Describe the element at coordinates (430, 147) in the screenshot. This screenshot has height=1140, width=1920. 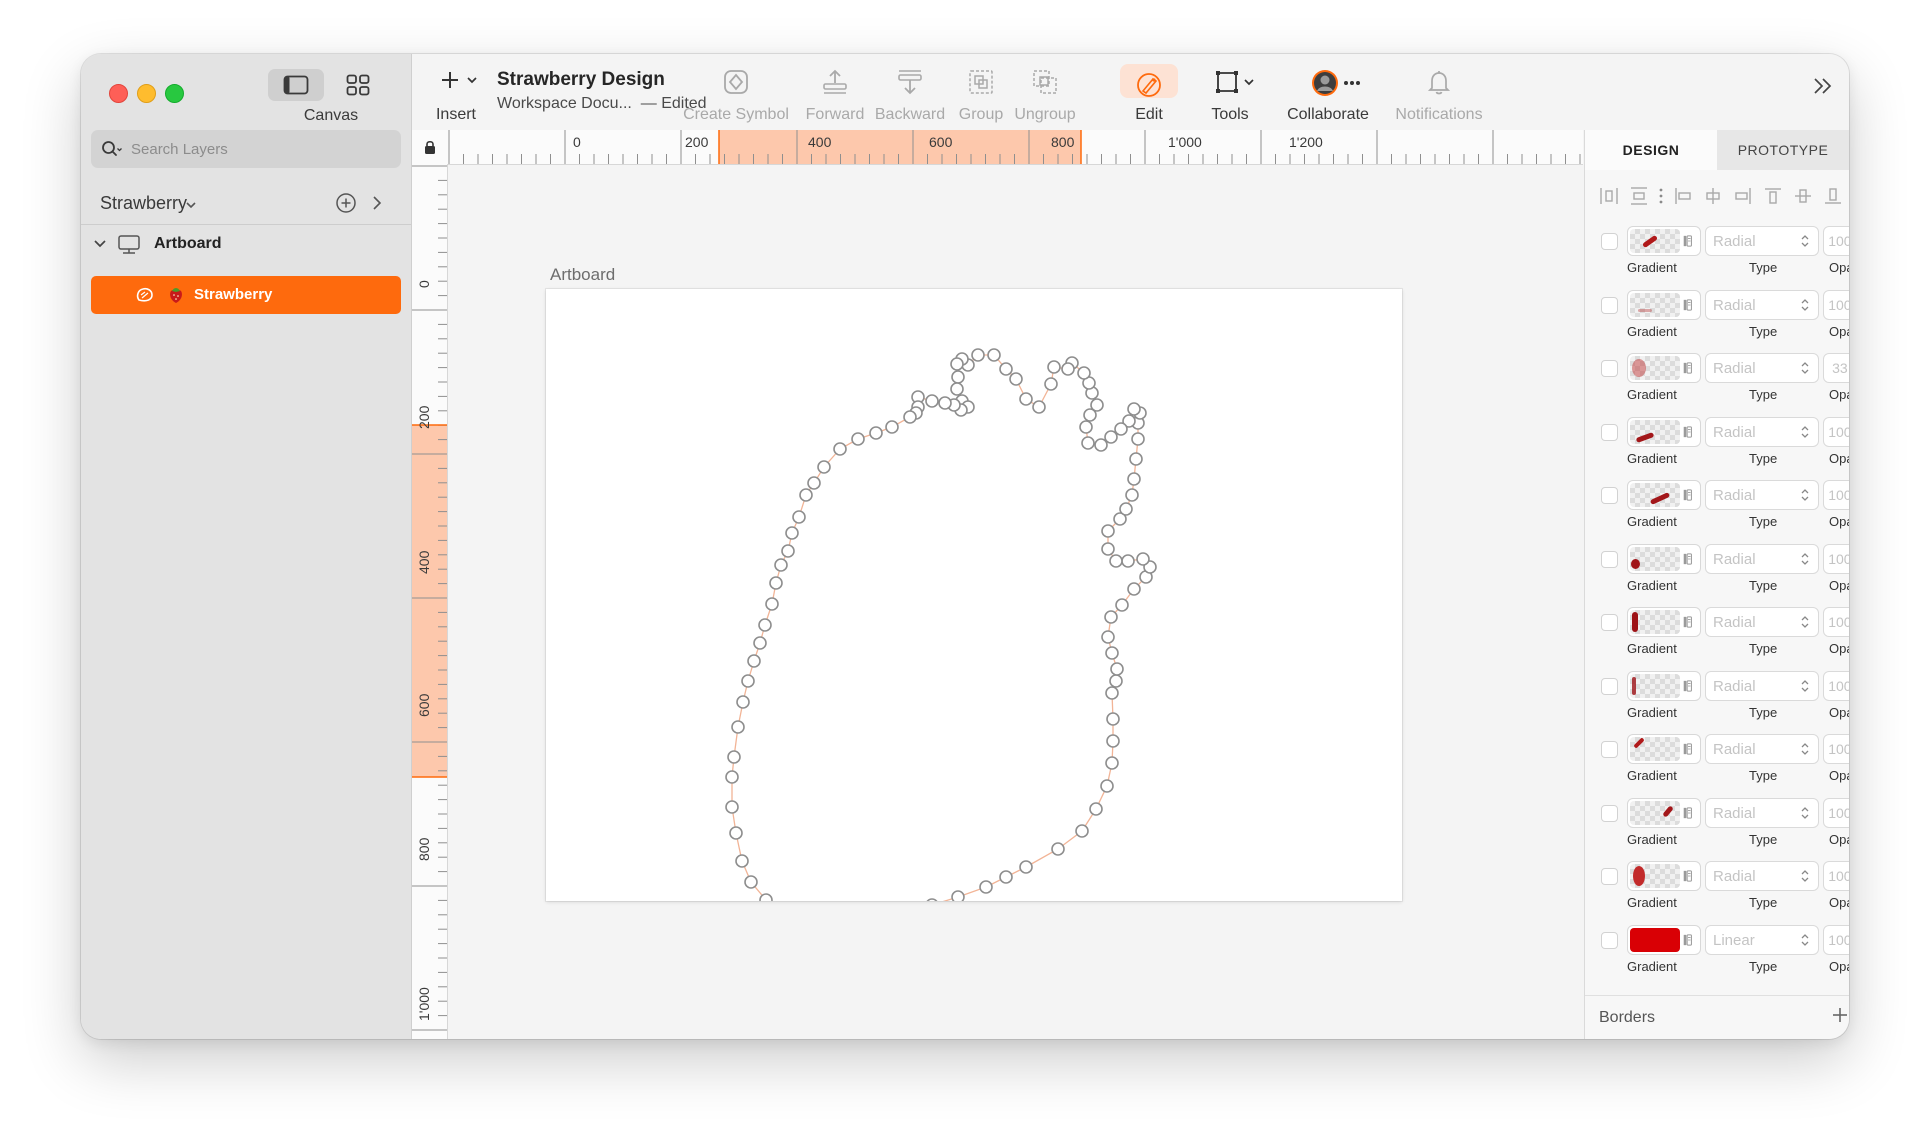
I see `ruler-corner` at that location.